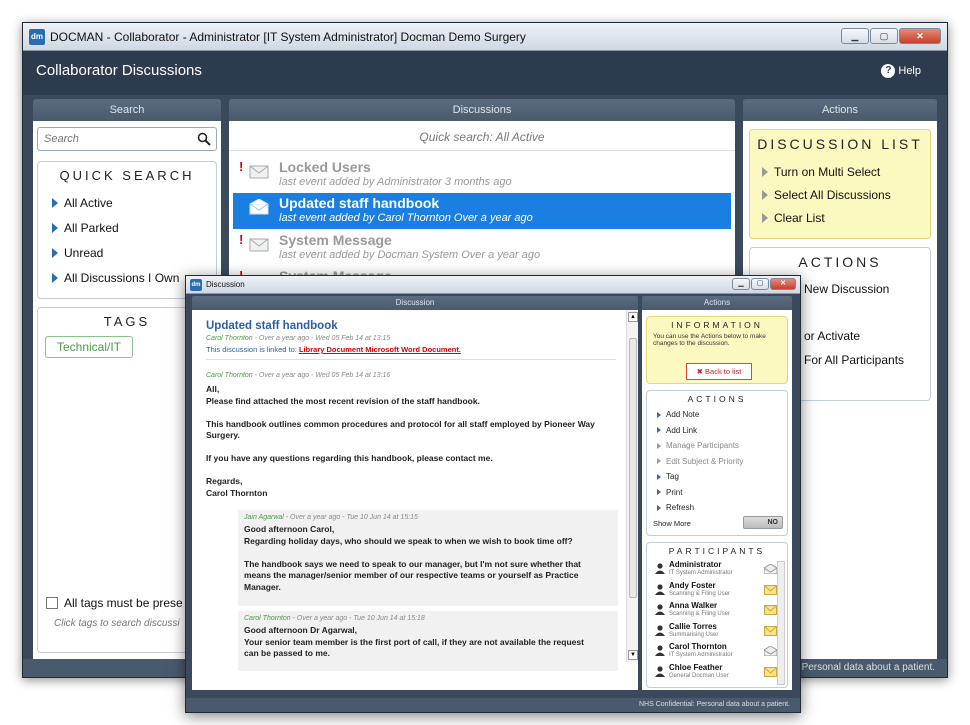 The width and height of the screenshot is (970, 725). What do you see at coordinates (717, 303) in the screenshot?
I see `dialog-actions-header: Actions` at bounding box center [717, 303].